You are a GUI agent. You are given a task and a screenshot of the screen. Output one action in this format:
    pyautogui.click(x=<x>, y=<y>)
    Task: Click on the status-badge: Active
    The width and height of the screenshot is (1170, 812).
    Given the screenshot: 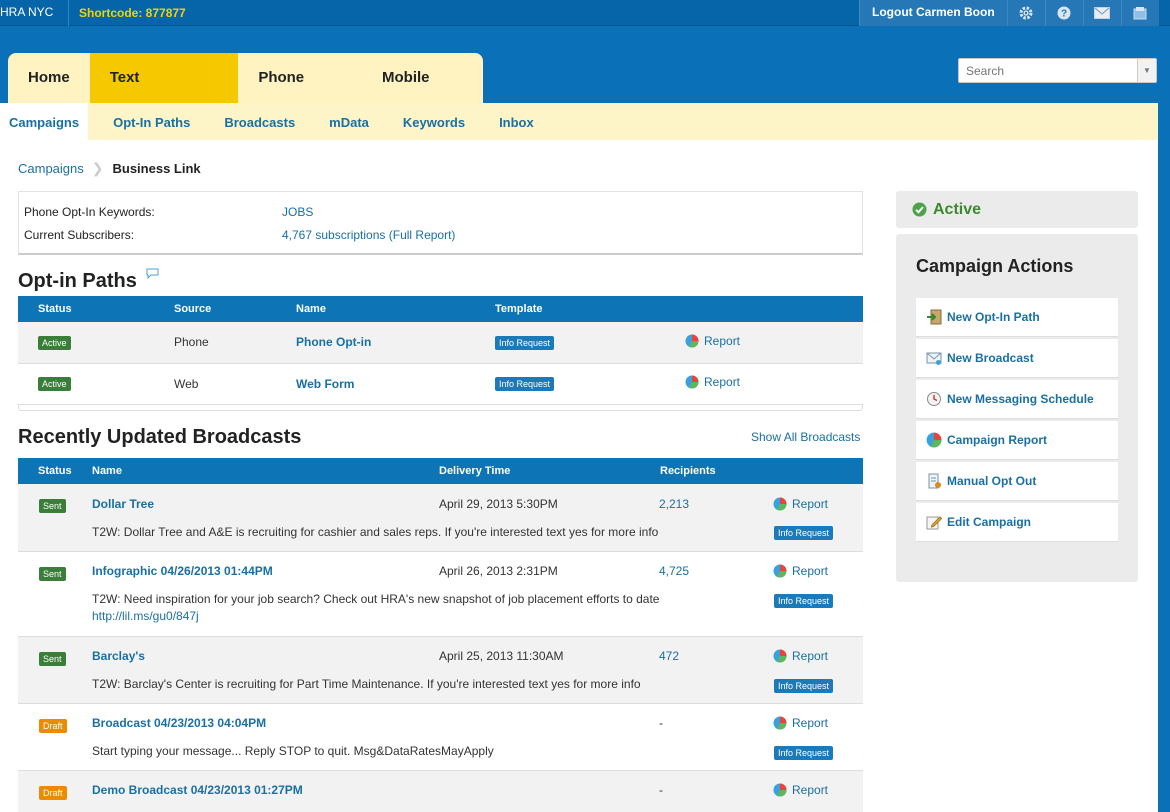 What is the action you would take?
    pyautogui.click(x=54, y=384)
    